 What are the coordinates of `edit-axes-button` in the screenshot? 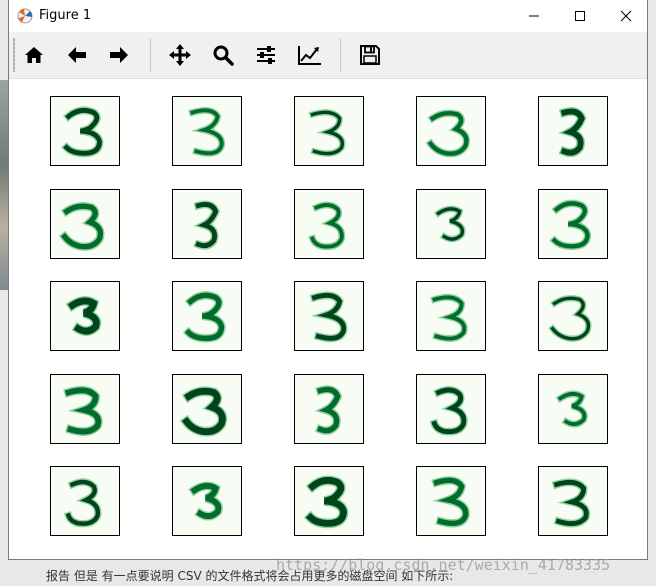 It's located at (310, 55).